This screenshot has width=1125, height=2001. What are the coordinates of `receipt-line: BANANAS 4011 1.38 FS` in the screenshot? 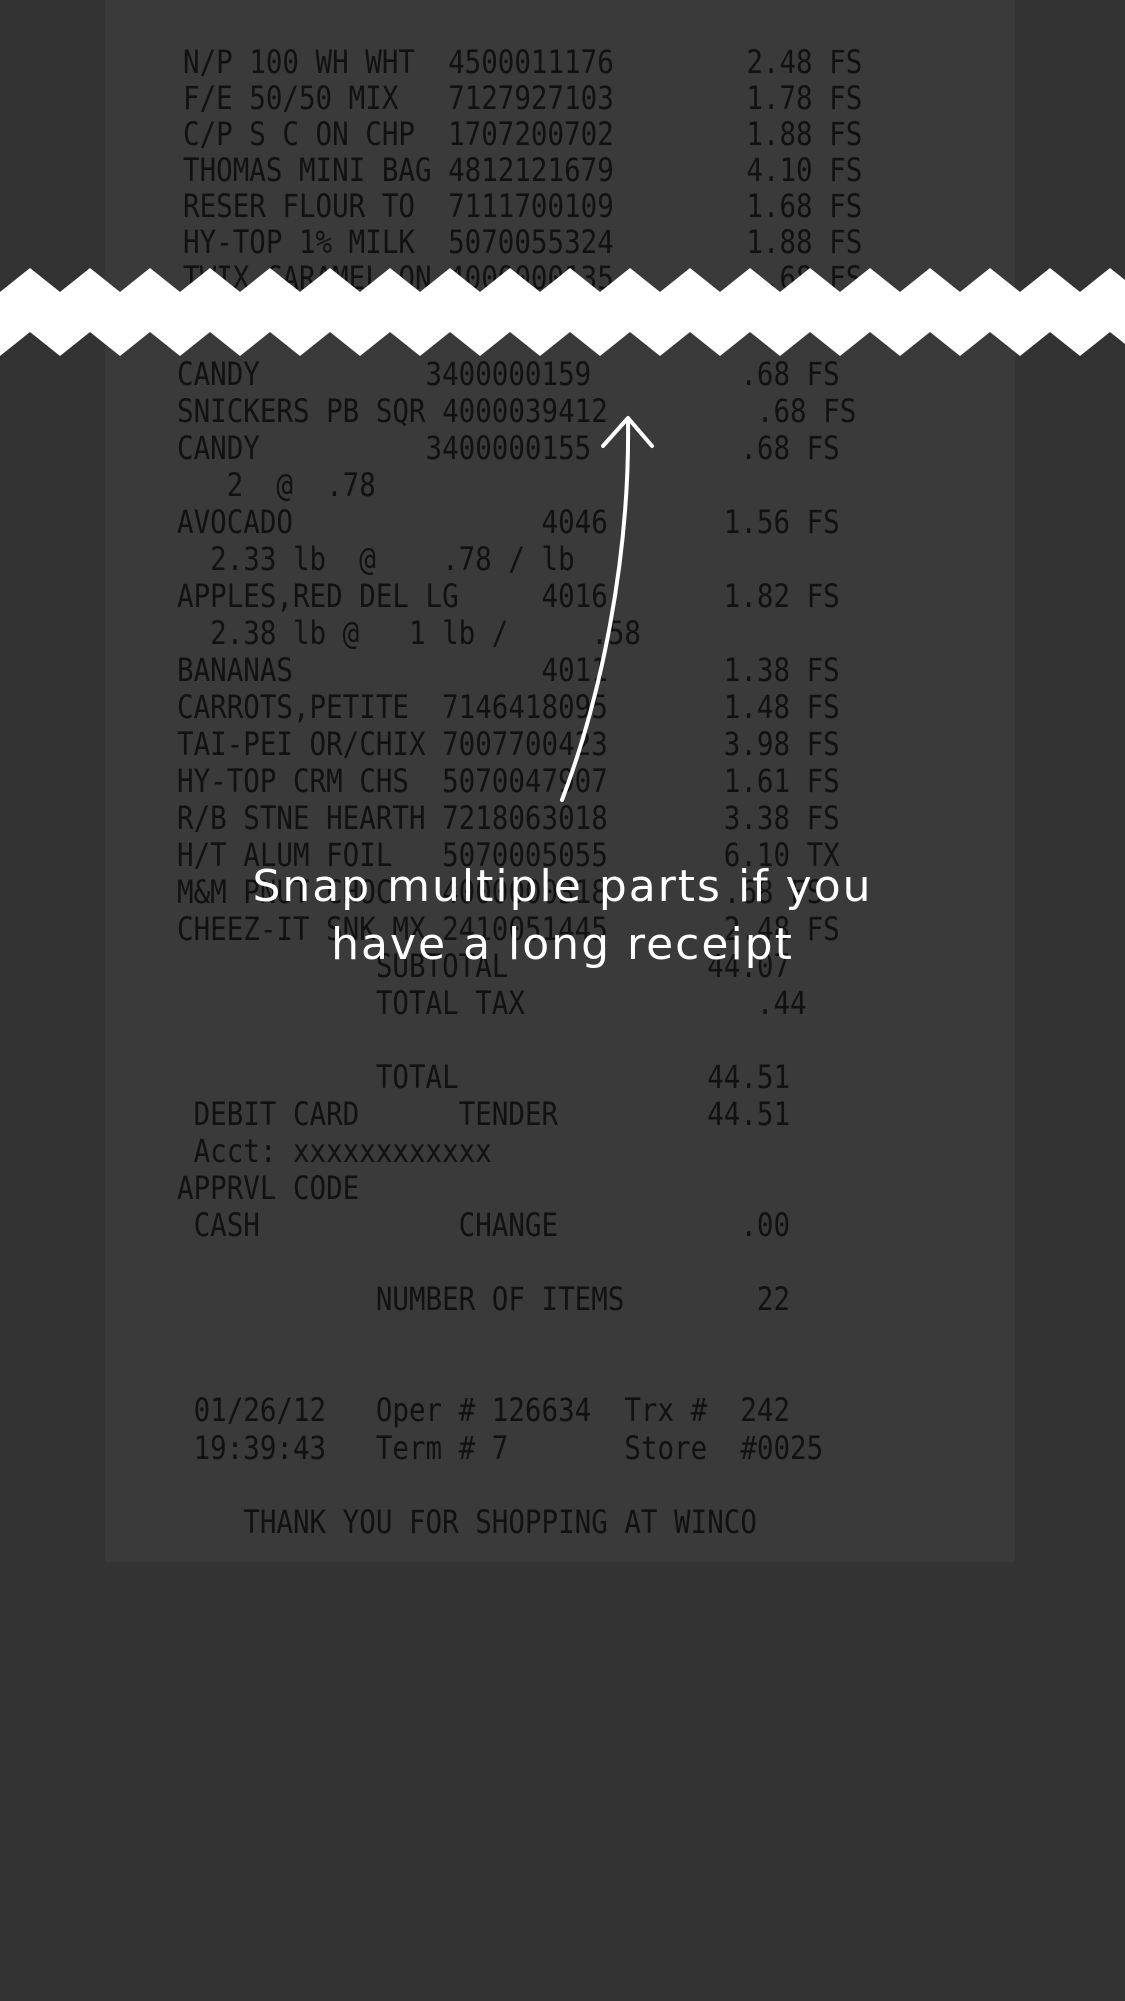 It's located at (508, 670).